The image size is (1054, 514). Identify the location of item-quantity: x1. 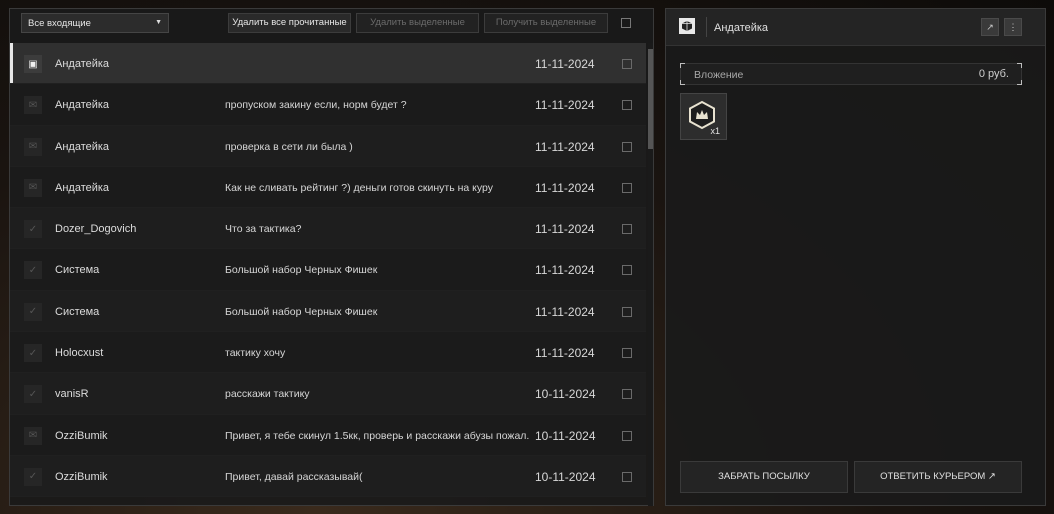
(715, 131).